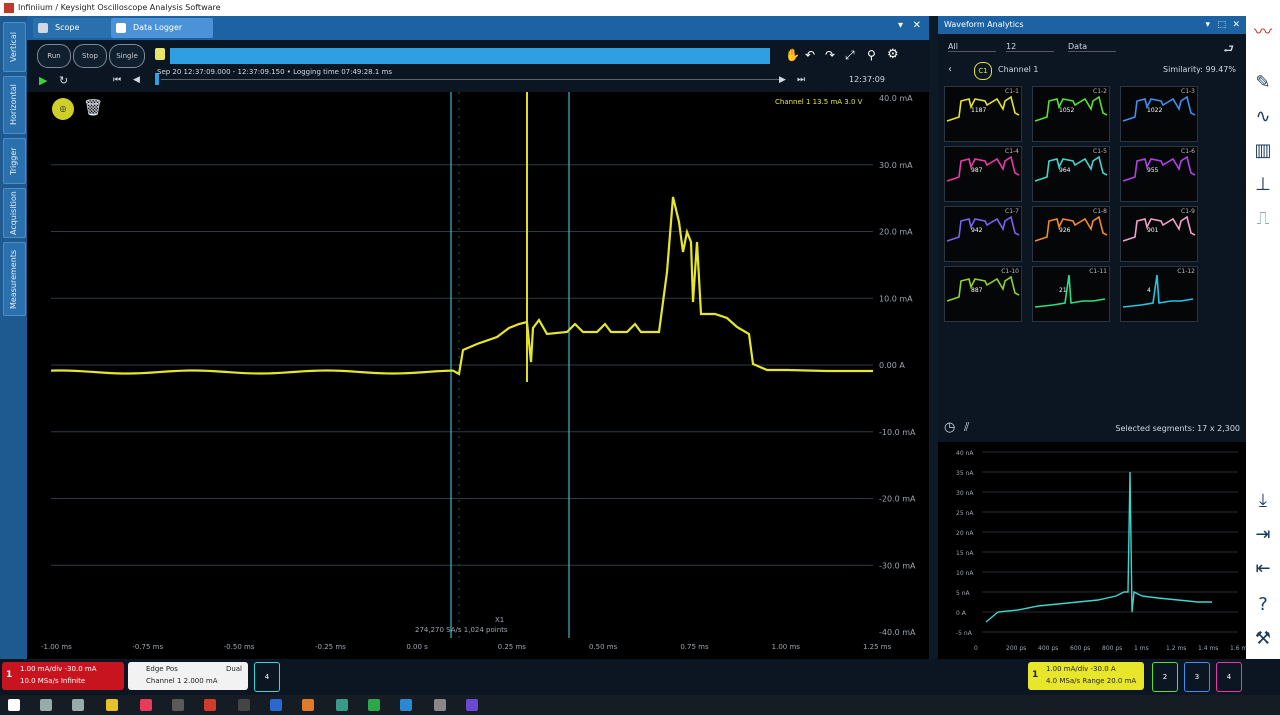 The width and height of the screenshot is (1280, 715). Describe the element at coordinates (1263, 83) in the screenshot. I see `tools-icon: ✎` at that location.